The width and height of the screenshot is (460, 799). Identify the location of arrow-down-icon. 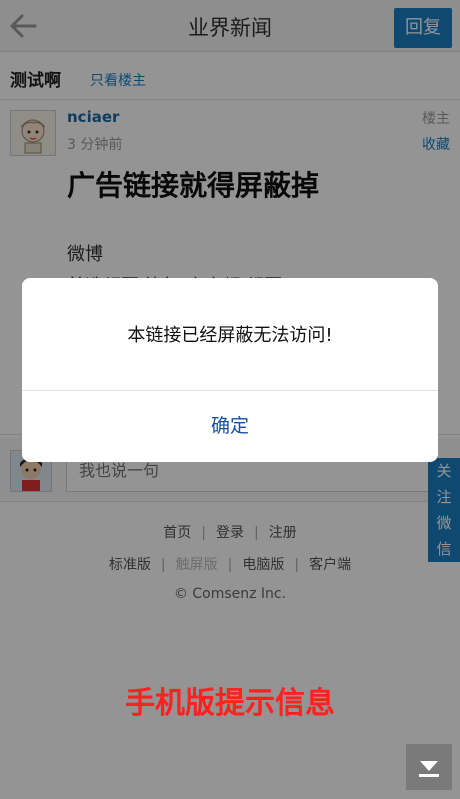
(429, 769).